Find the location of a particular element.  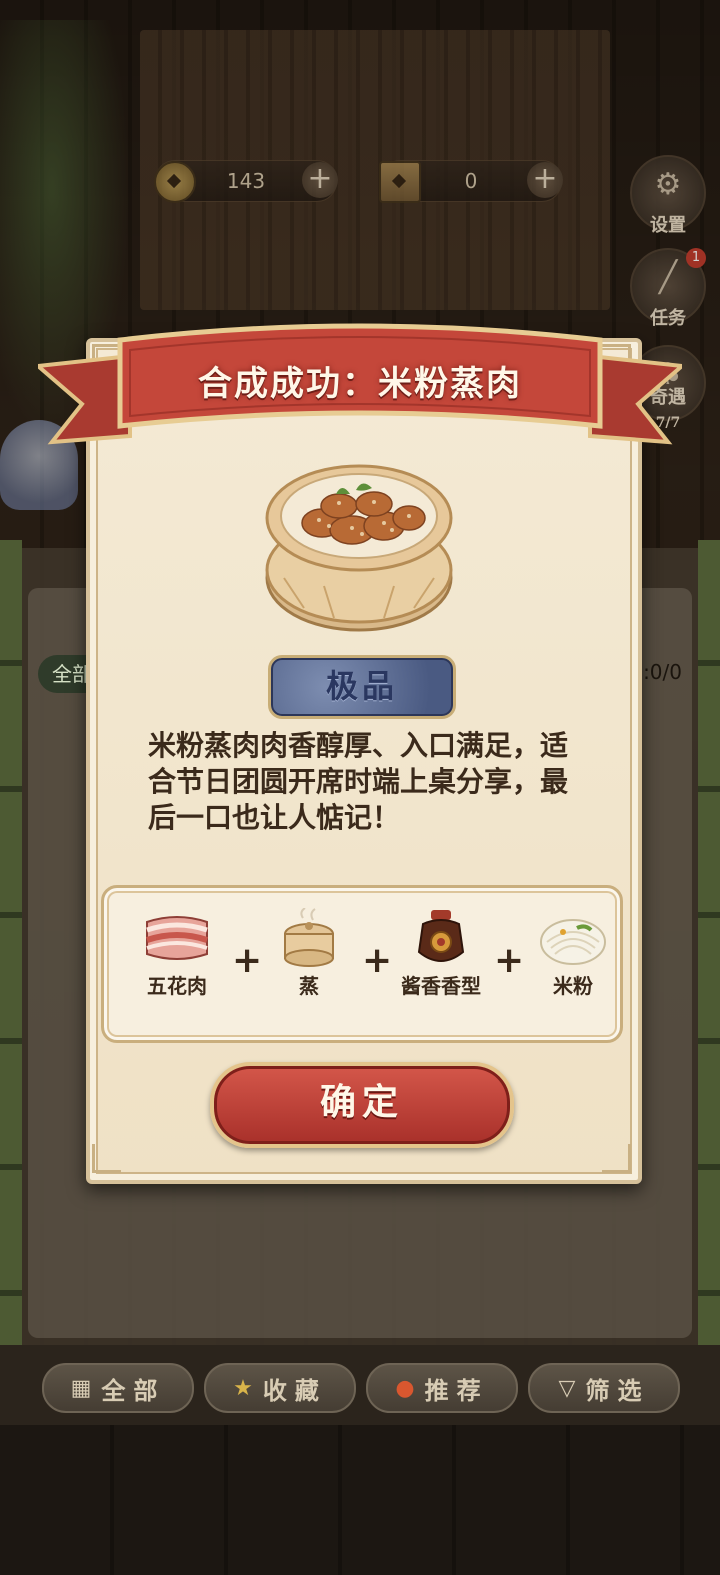

ingredient-pork-belly: 五花肉 is located at coordinates (177, 953).